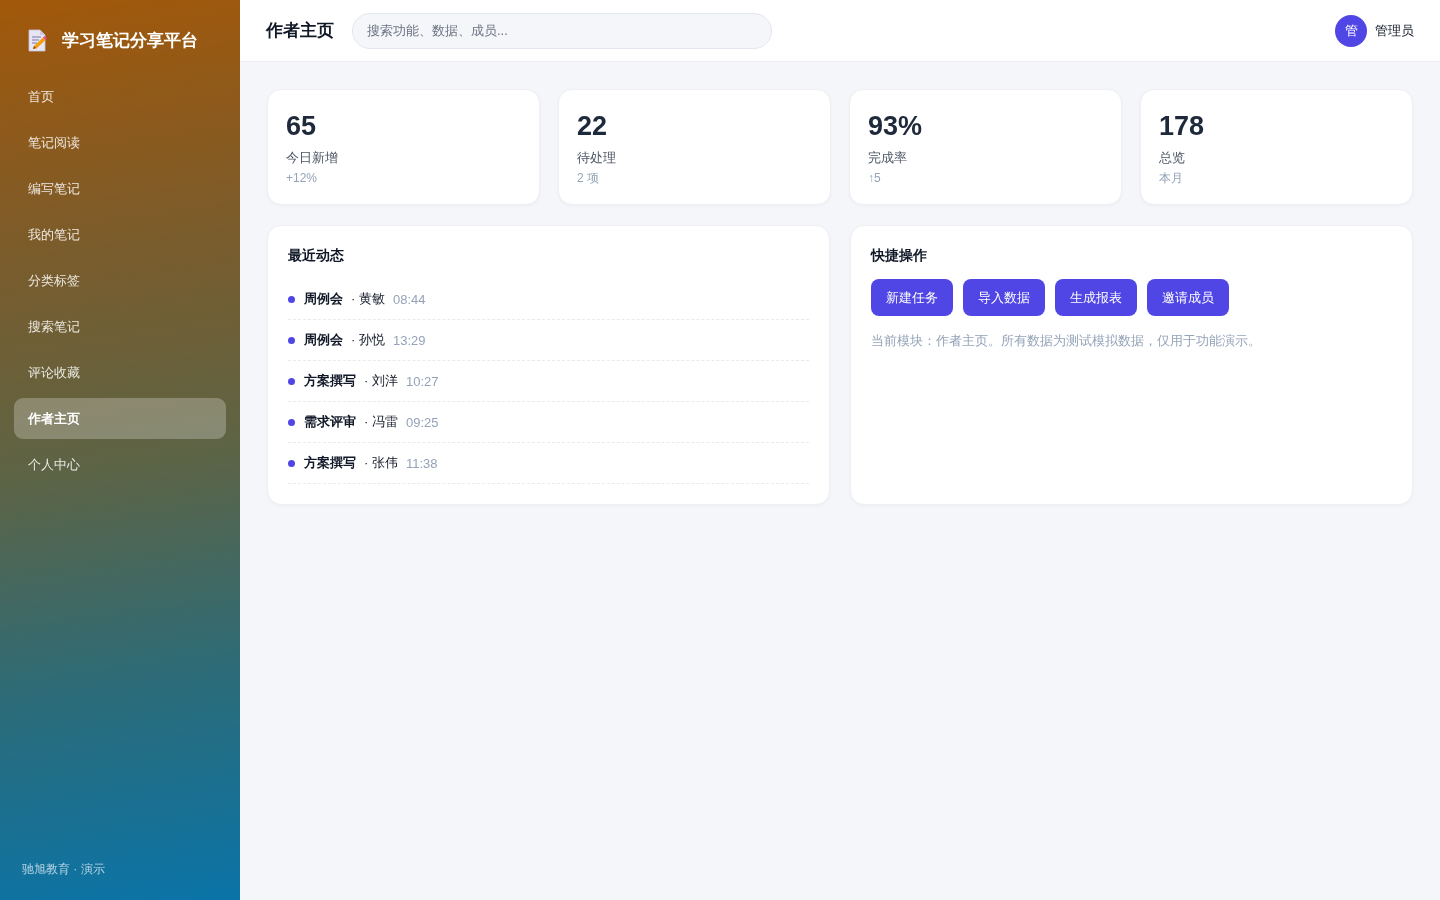  Describe the element at coordinates (912, 297) in the screenshot. I see `action-button: 新建任务` at that location.